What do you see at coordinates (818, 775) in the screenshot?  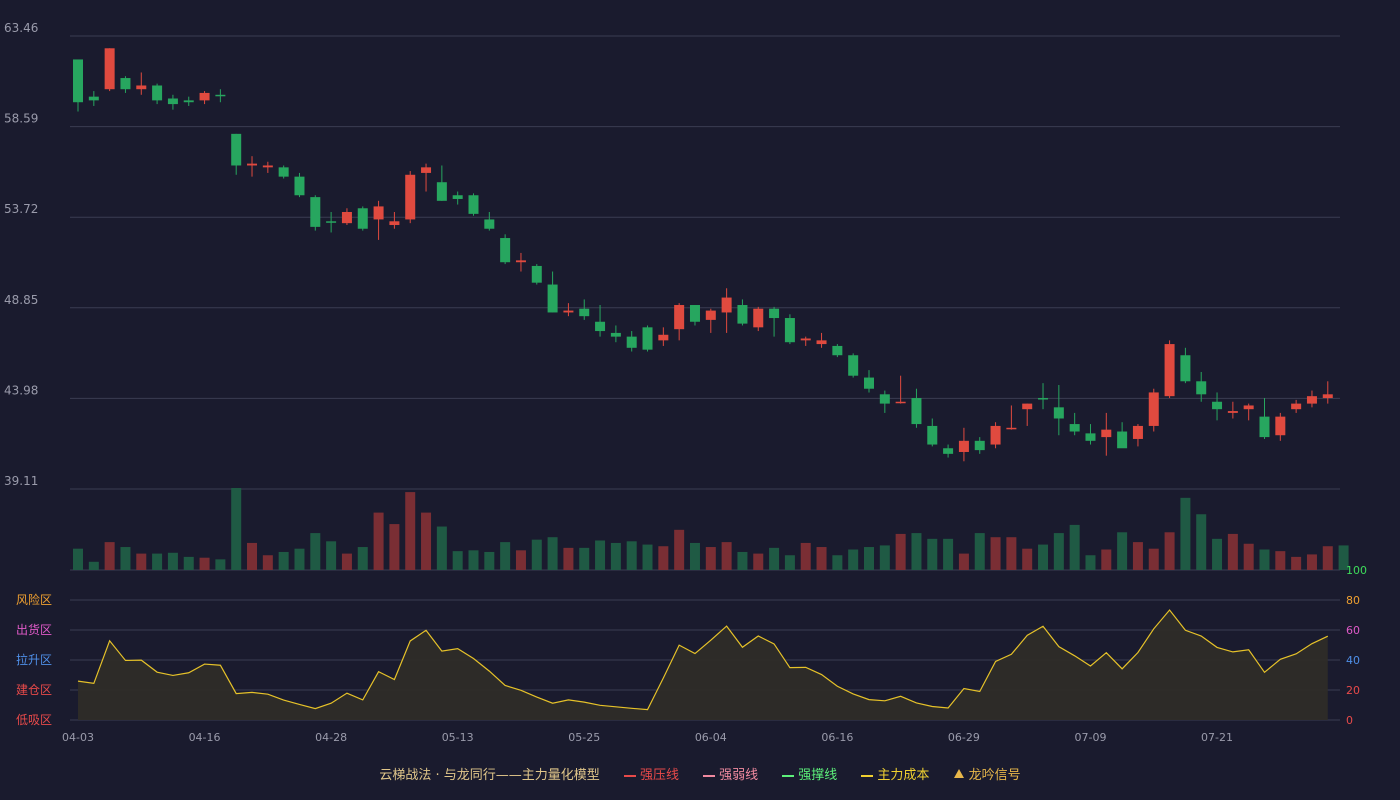 I see `legend-label: 强撑线` at bounding box center [818, 775].